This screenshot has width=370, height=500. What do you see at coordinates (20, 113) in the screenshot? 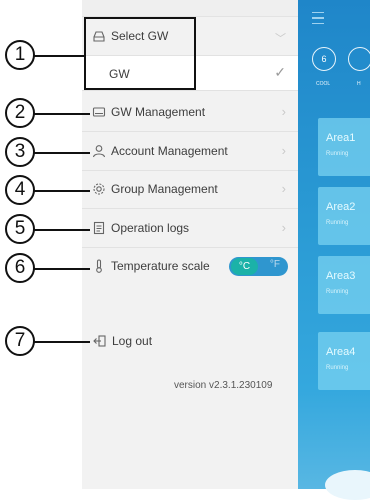
I see `callout-2: 2` at bounding box center [20, 113].